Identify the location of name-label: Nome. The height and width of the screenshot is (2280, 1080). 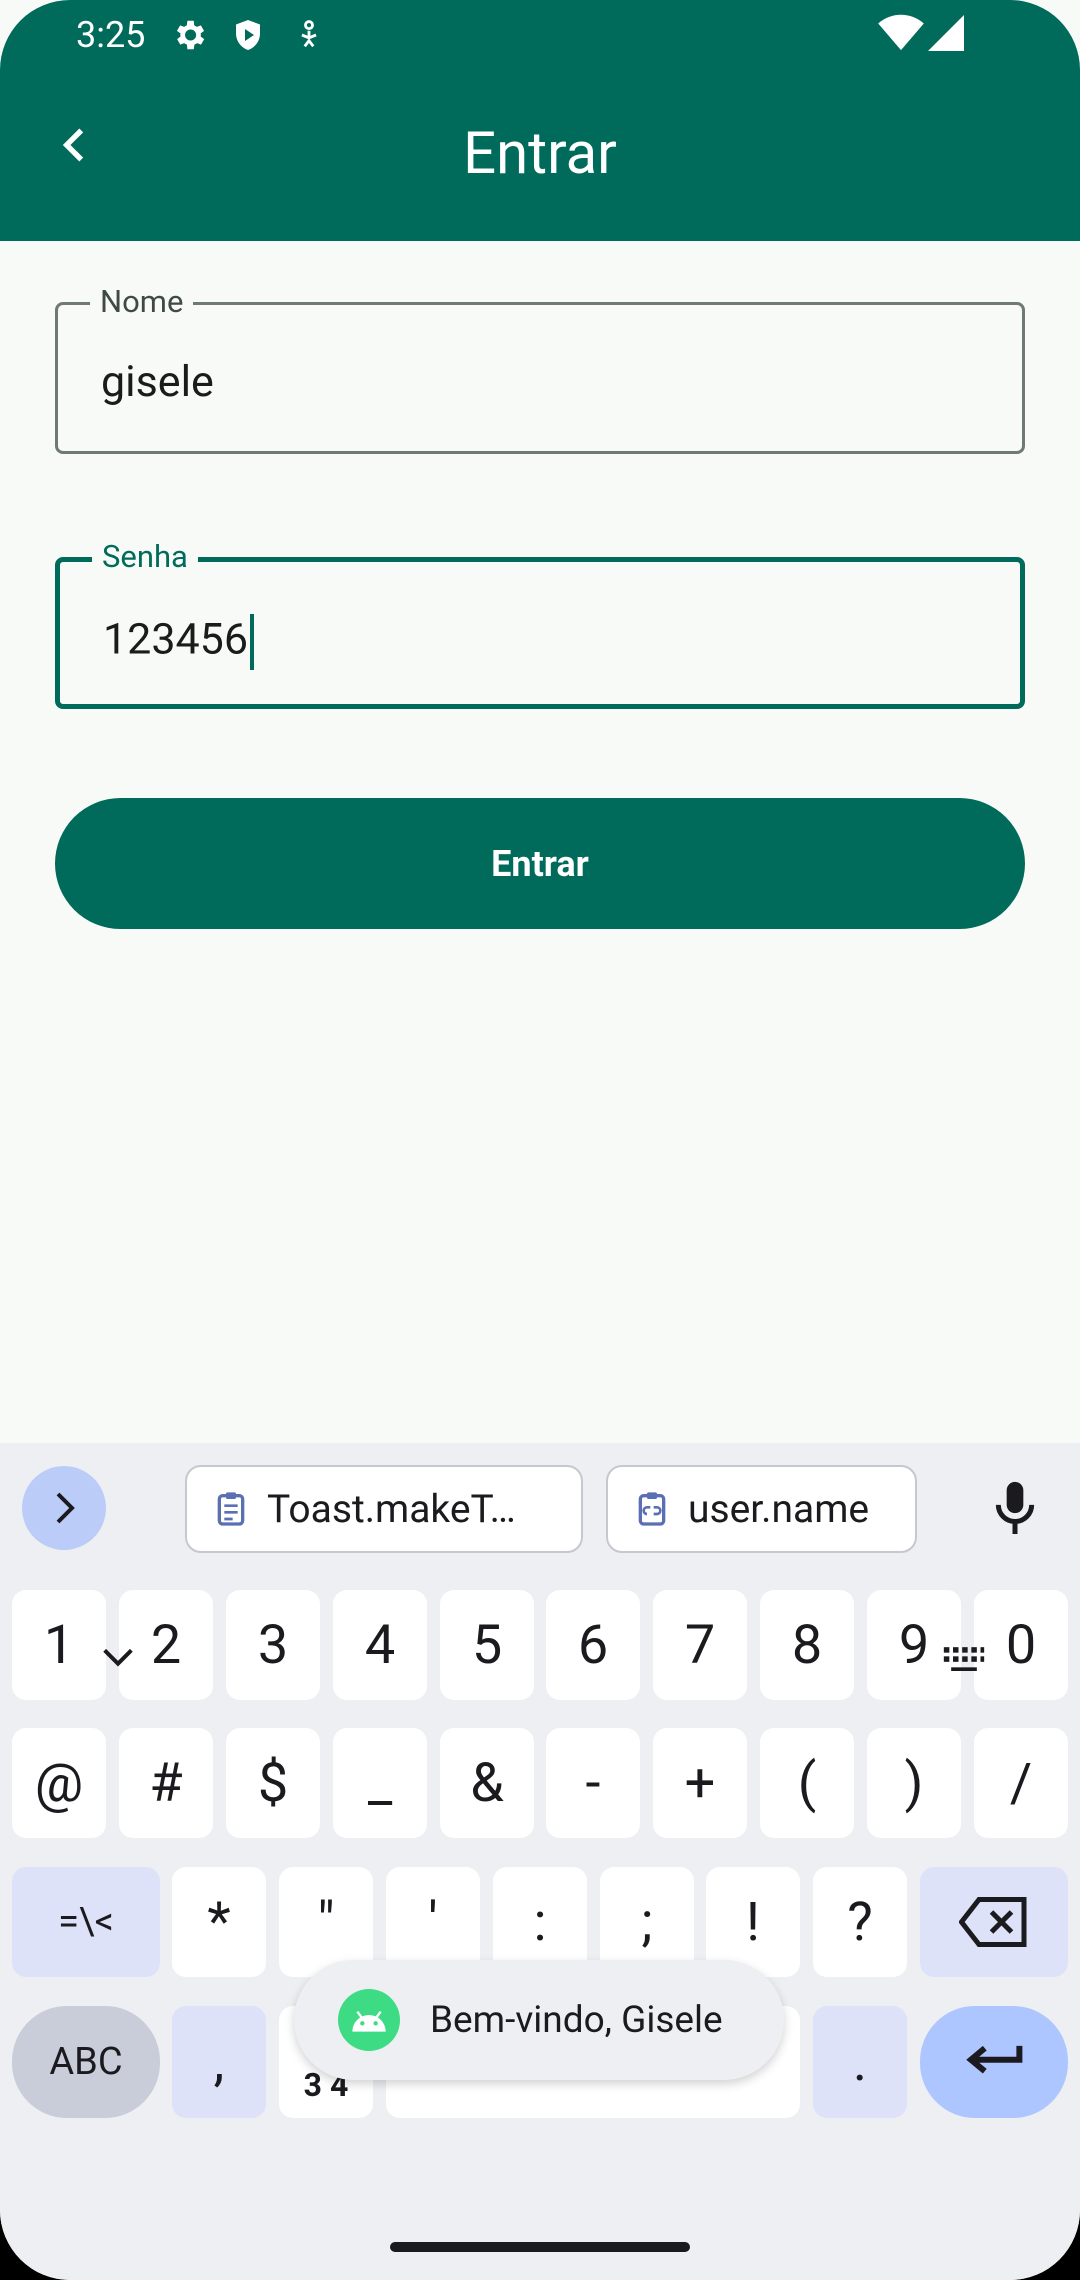
(142, 301).